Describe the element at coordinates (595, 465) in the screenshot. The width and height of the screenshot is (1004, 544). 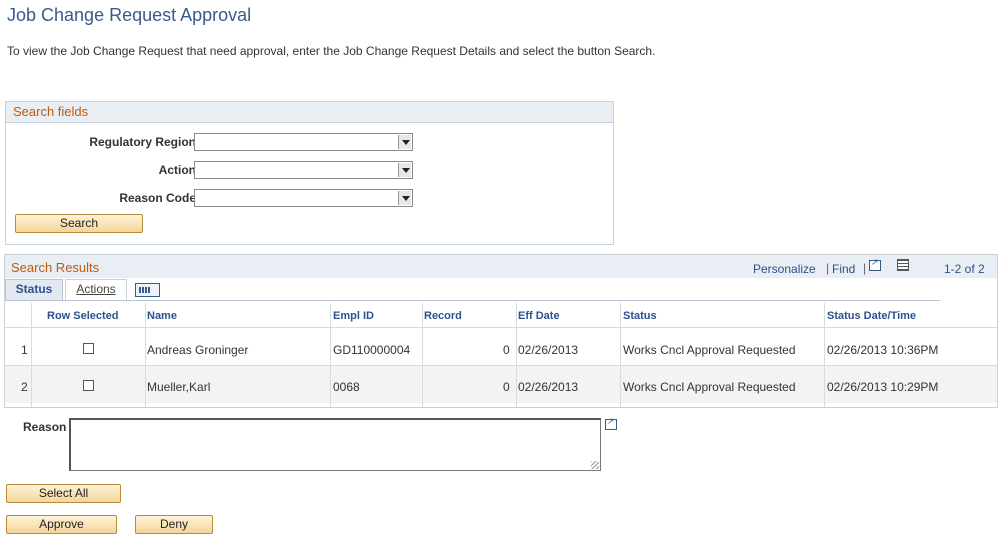
I see `resize-grip-icon` at that location.